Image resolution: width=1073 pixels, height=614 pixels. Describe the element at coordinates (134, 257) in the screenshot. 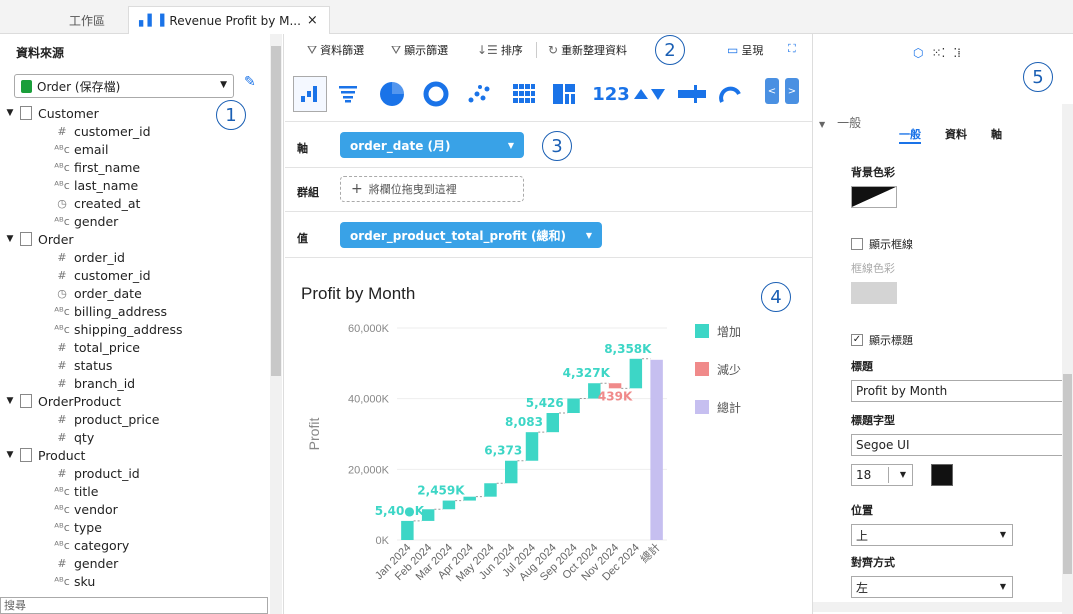

I see `tree-field: # order_id` at that location.